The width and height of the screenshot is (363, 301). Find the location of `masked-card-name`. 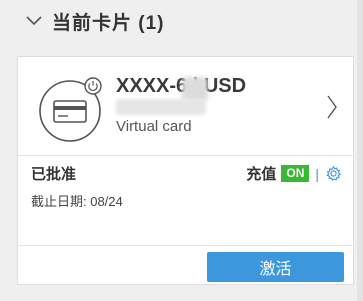

masked-card-name is located at coordinates (161, 107).